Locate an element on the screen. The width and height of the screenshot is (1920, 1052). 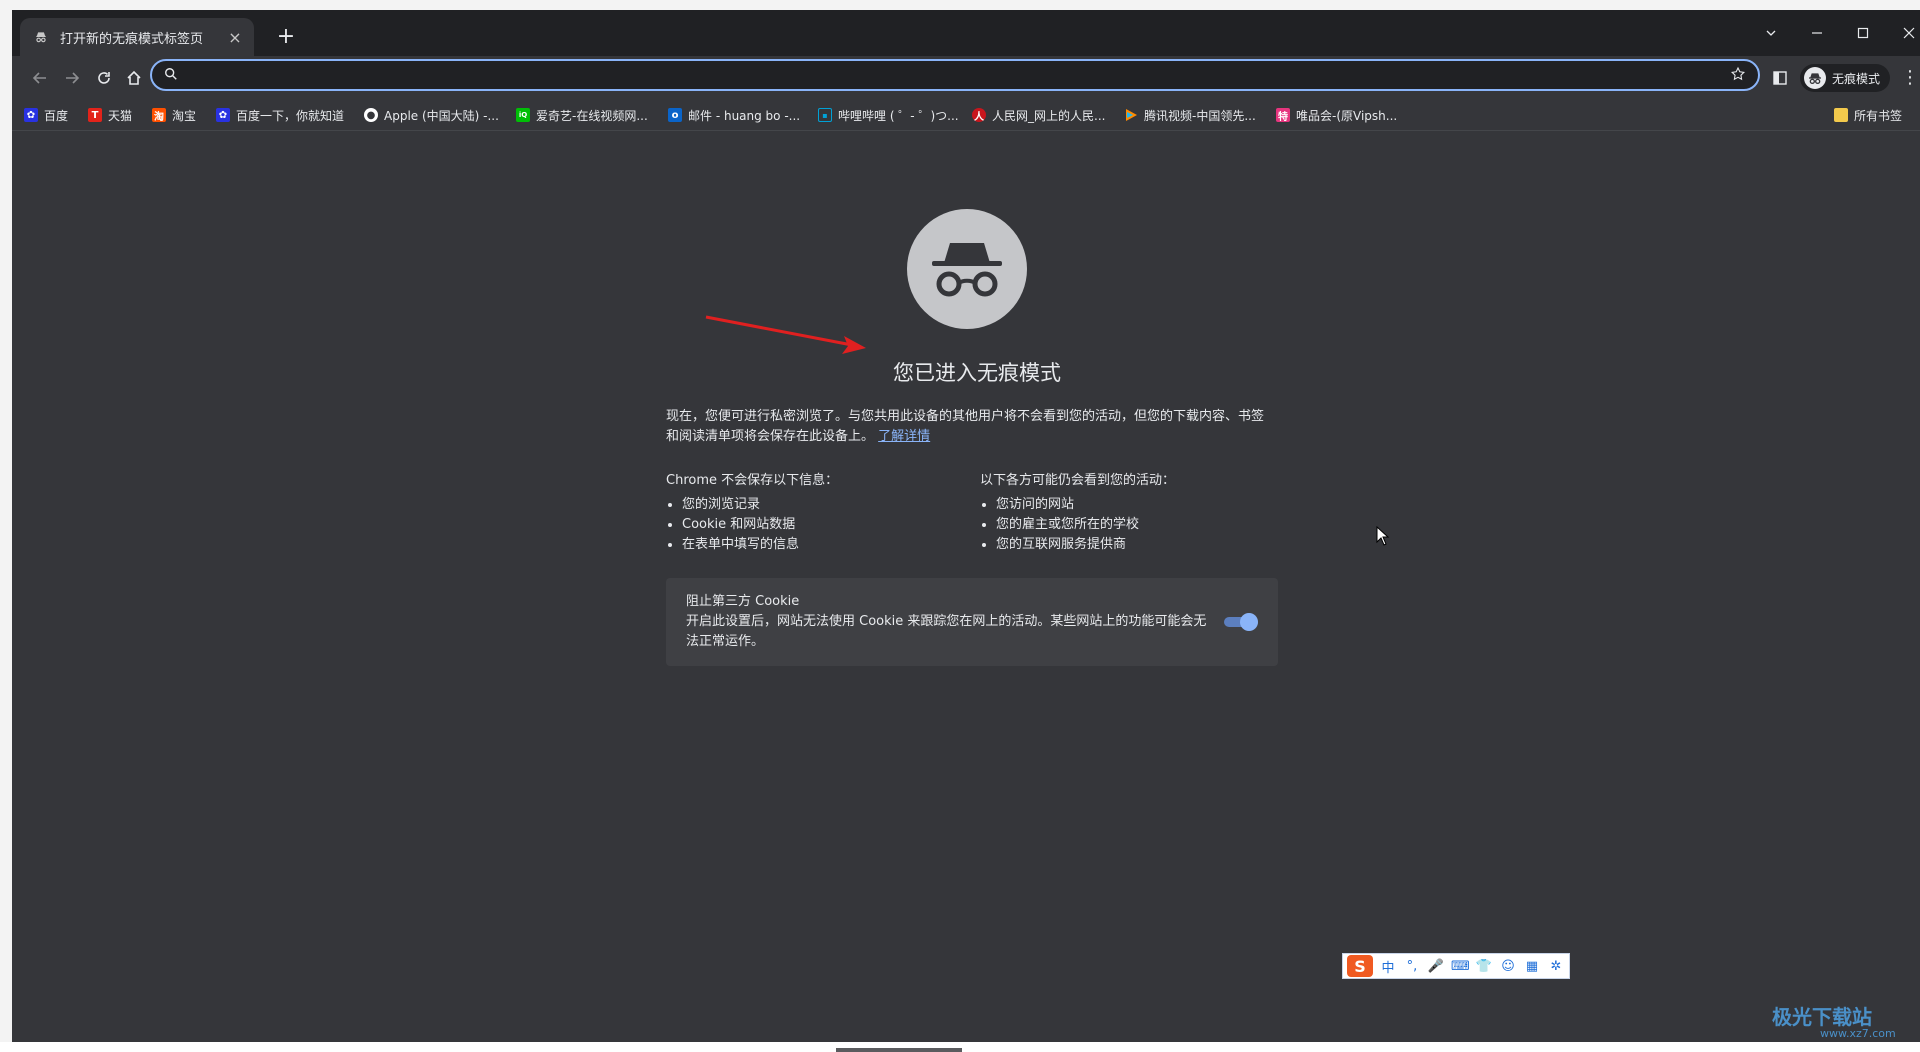
bookmark-item: 淘 淘宝 is located at coordinates (174, 115).